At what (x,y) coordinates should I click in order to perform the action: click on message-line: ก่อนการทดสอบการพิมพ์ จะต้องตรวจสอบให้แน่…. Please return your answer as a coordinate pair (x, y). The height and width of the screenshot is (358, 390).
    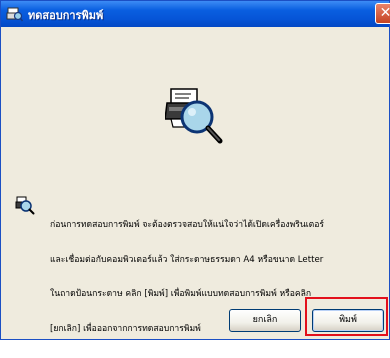
    Looking at the image, I should click on (187, 225).